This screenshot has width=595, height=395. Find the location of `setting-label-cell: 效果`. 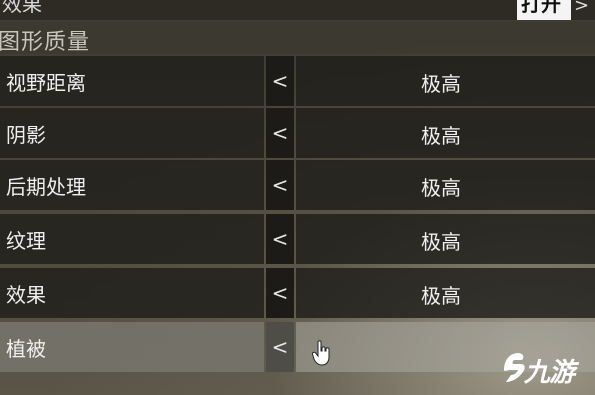

setting-label-cell: 效果 is located at coordinates (132, 293).